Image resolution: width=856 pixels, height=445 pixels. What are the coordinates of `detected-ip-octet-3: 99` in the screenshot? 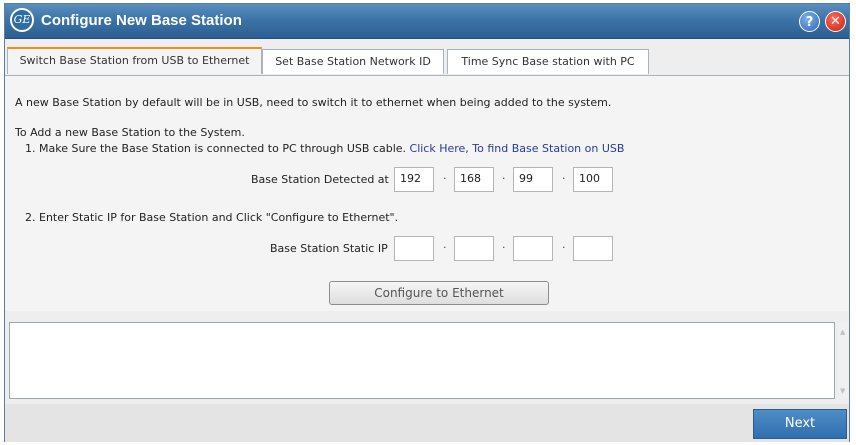 It's located at (533, 179).